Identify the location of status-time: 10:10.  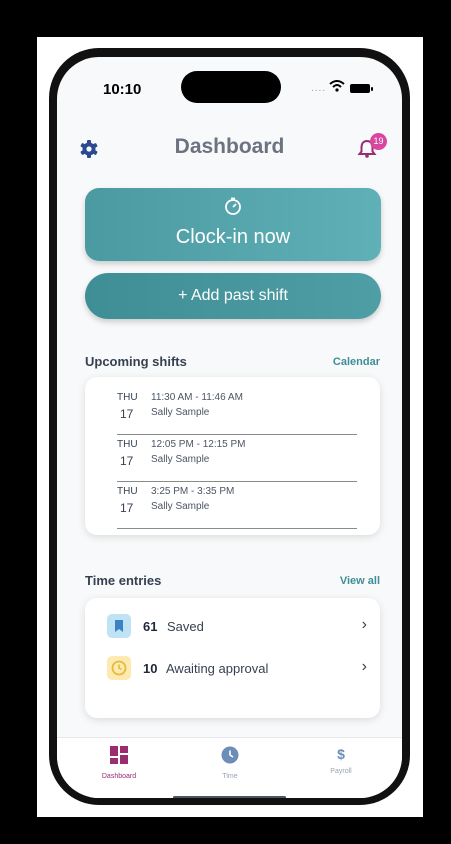
(122, 89).